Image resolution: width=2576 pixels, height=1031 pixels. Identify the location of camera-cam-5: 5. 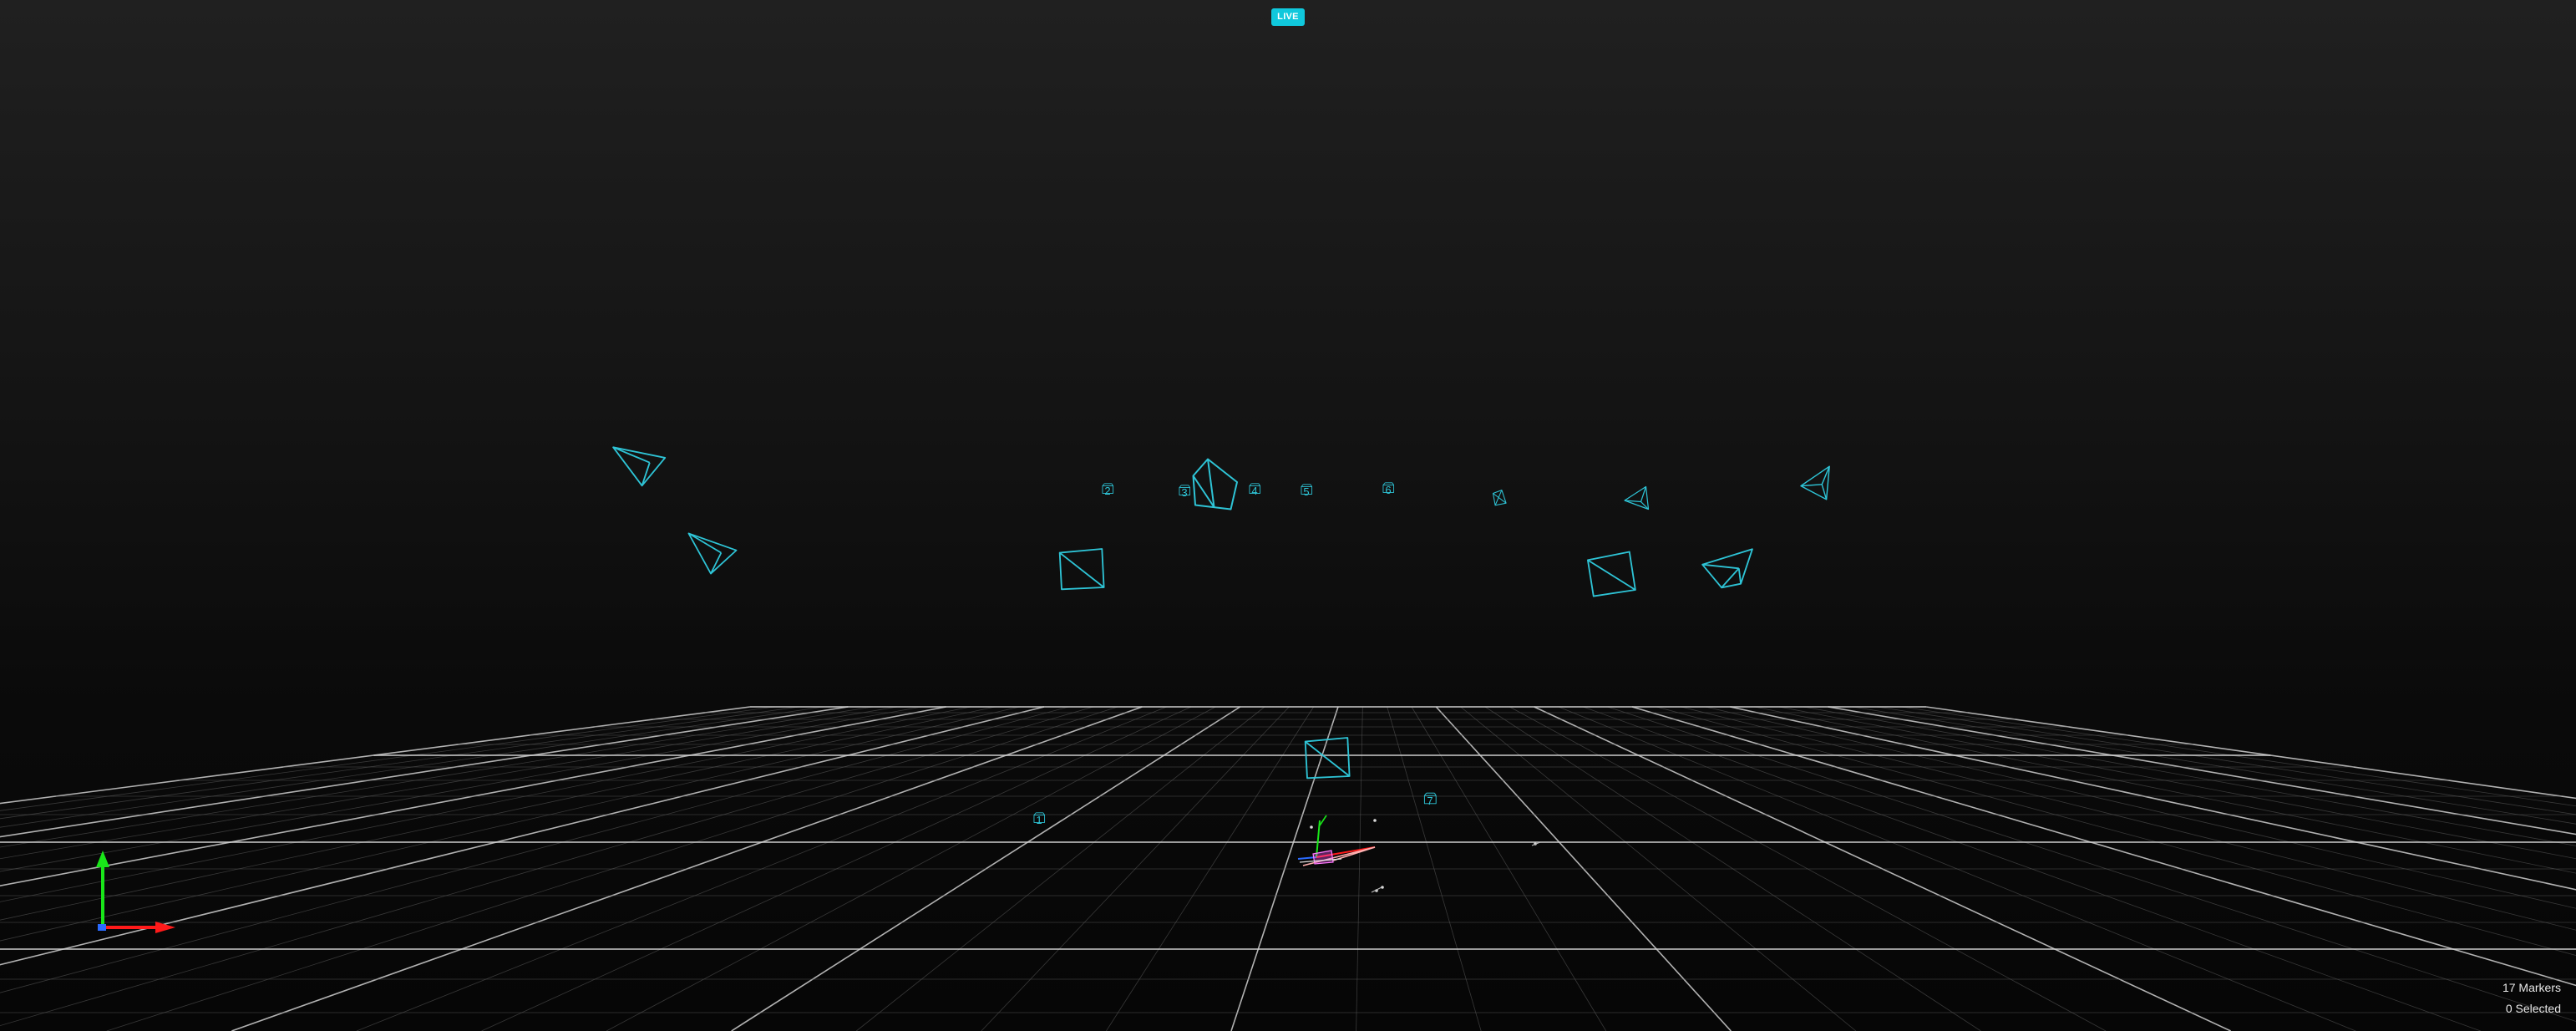
(1307, 491).